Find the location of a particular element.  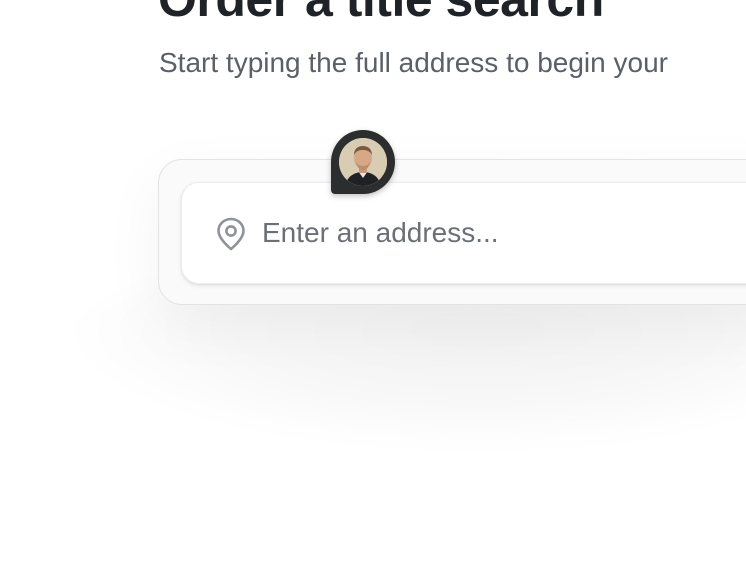

address-search-field is located at coordinates (463, 233).